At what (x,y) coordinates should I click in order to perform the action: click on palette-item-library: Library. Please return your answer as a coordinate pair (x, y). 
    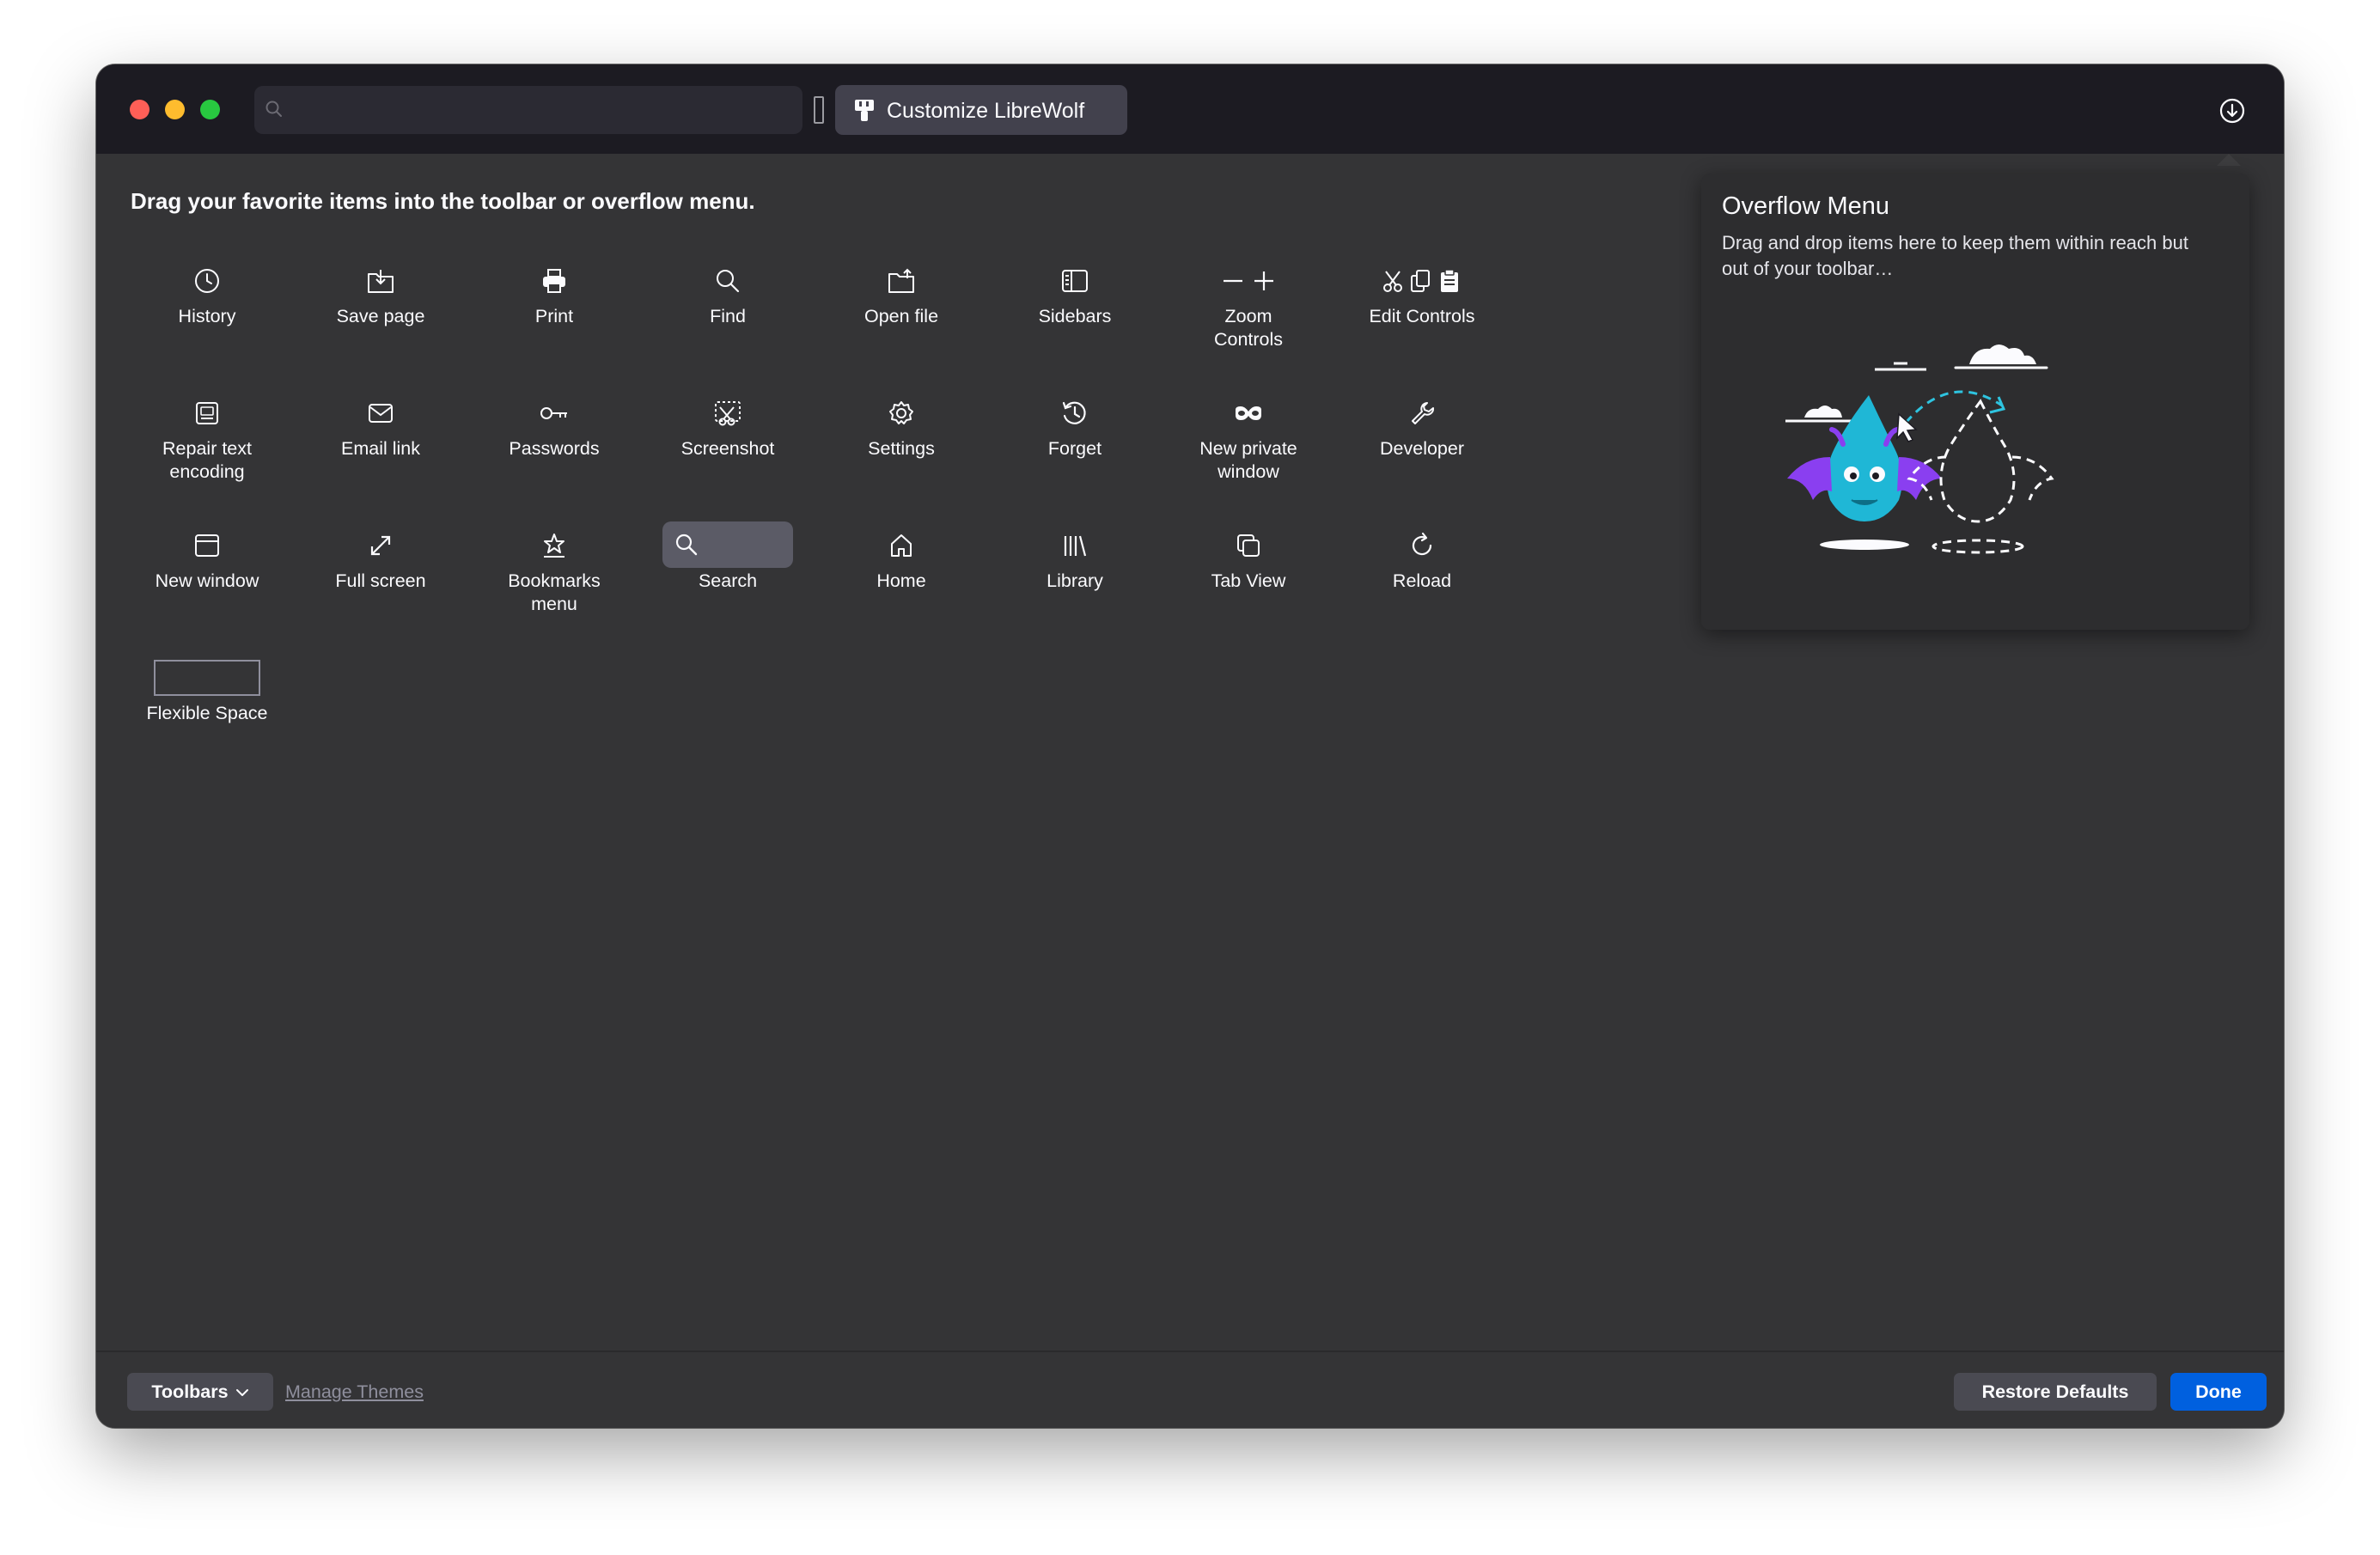
    Looking at the image, I should click on (1075, 560).